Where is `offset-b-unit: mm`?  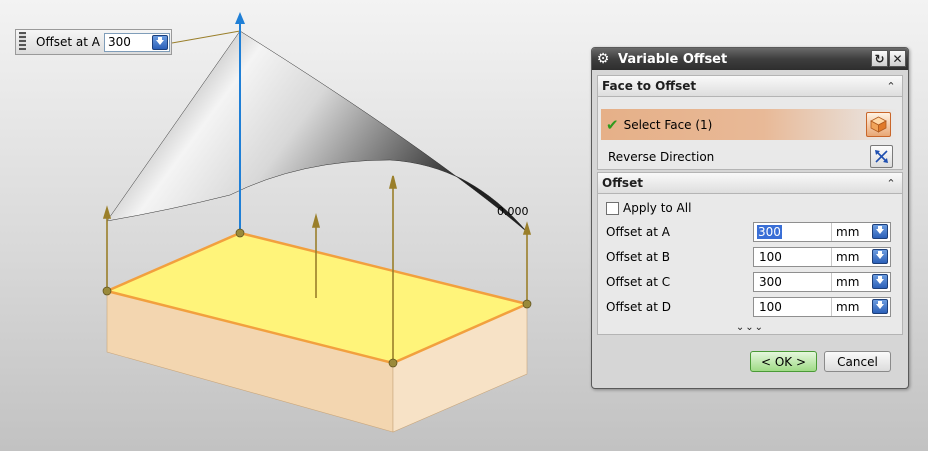 offset-b-unit: mm is located at coordinates (848, 257).